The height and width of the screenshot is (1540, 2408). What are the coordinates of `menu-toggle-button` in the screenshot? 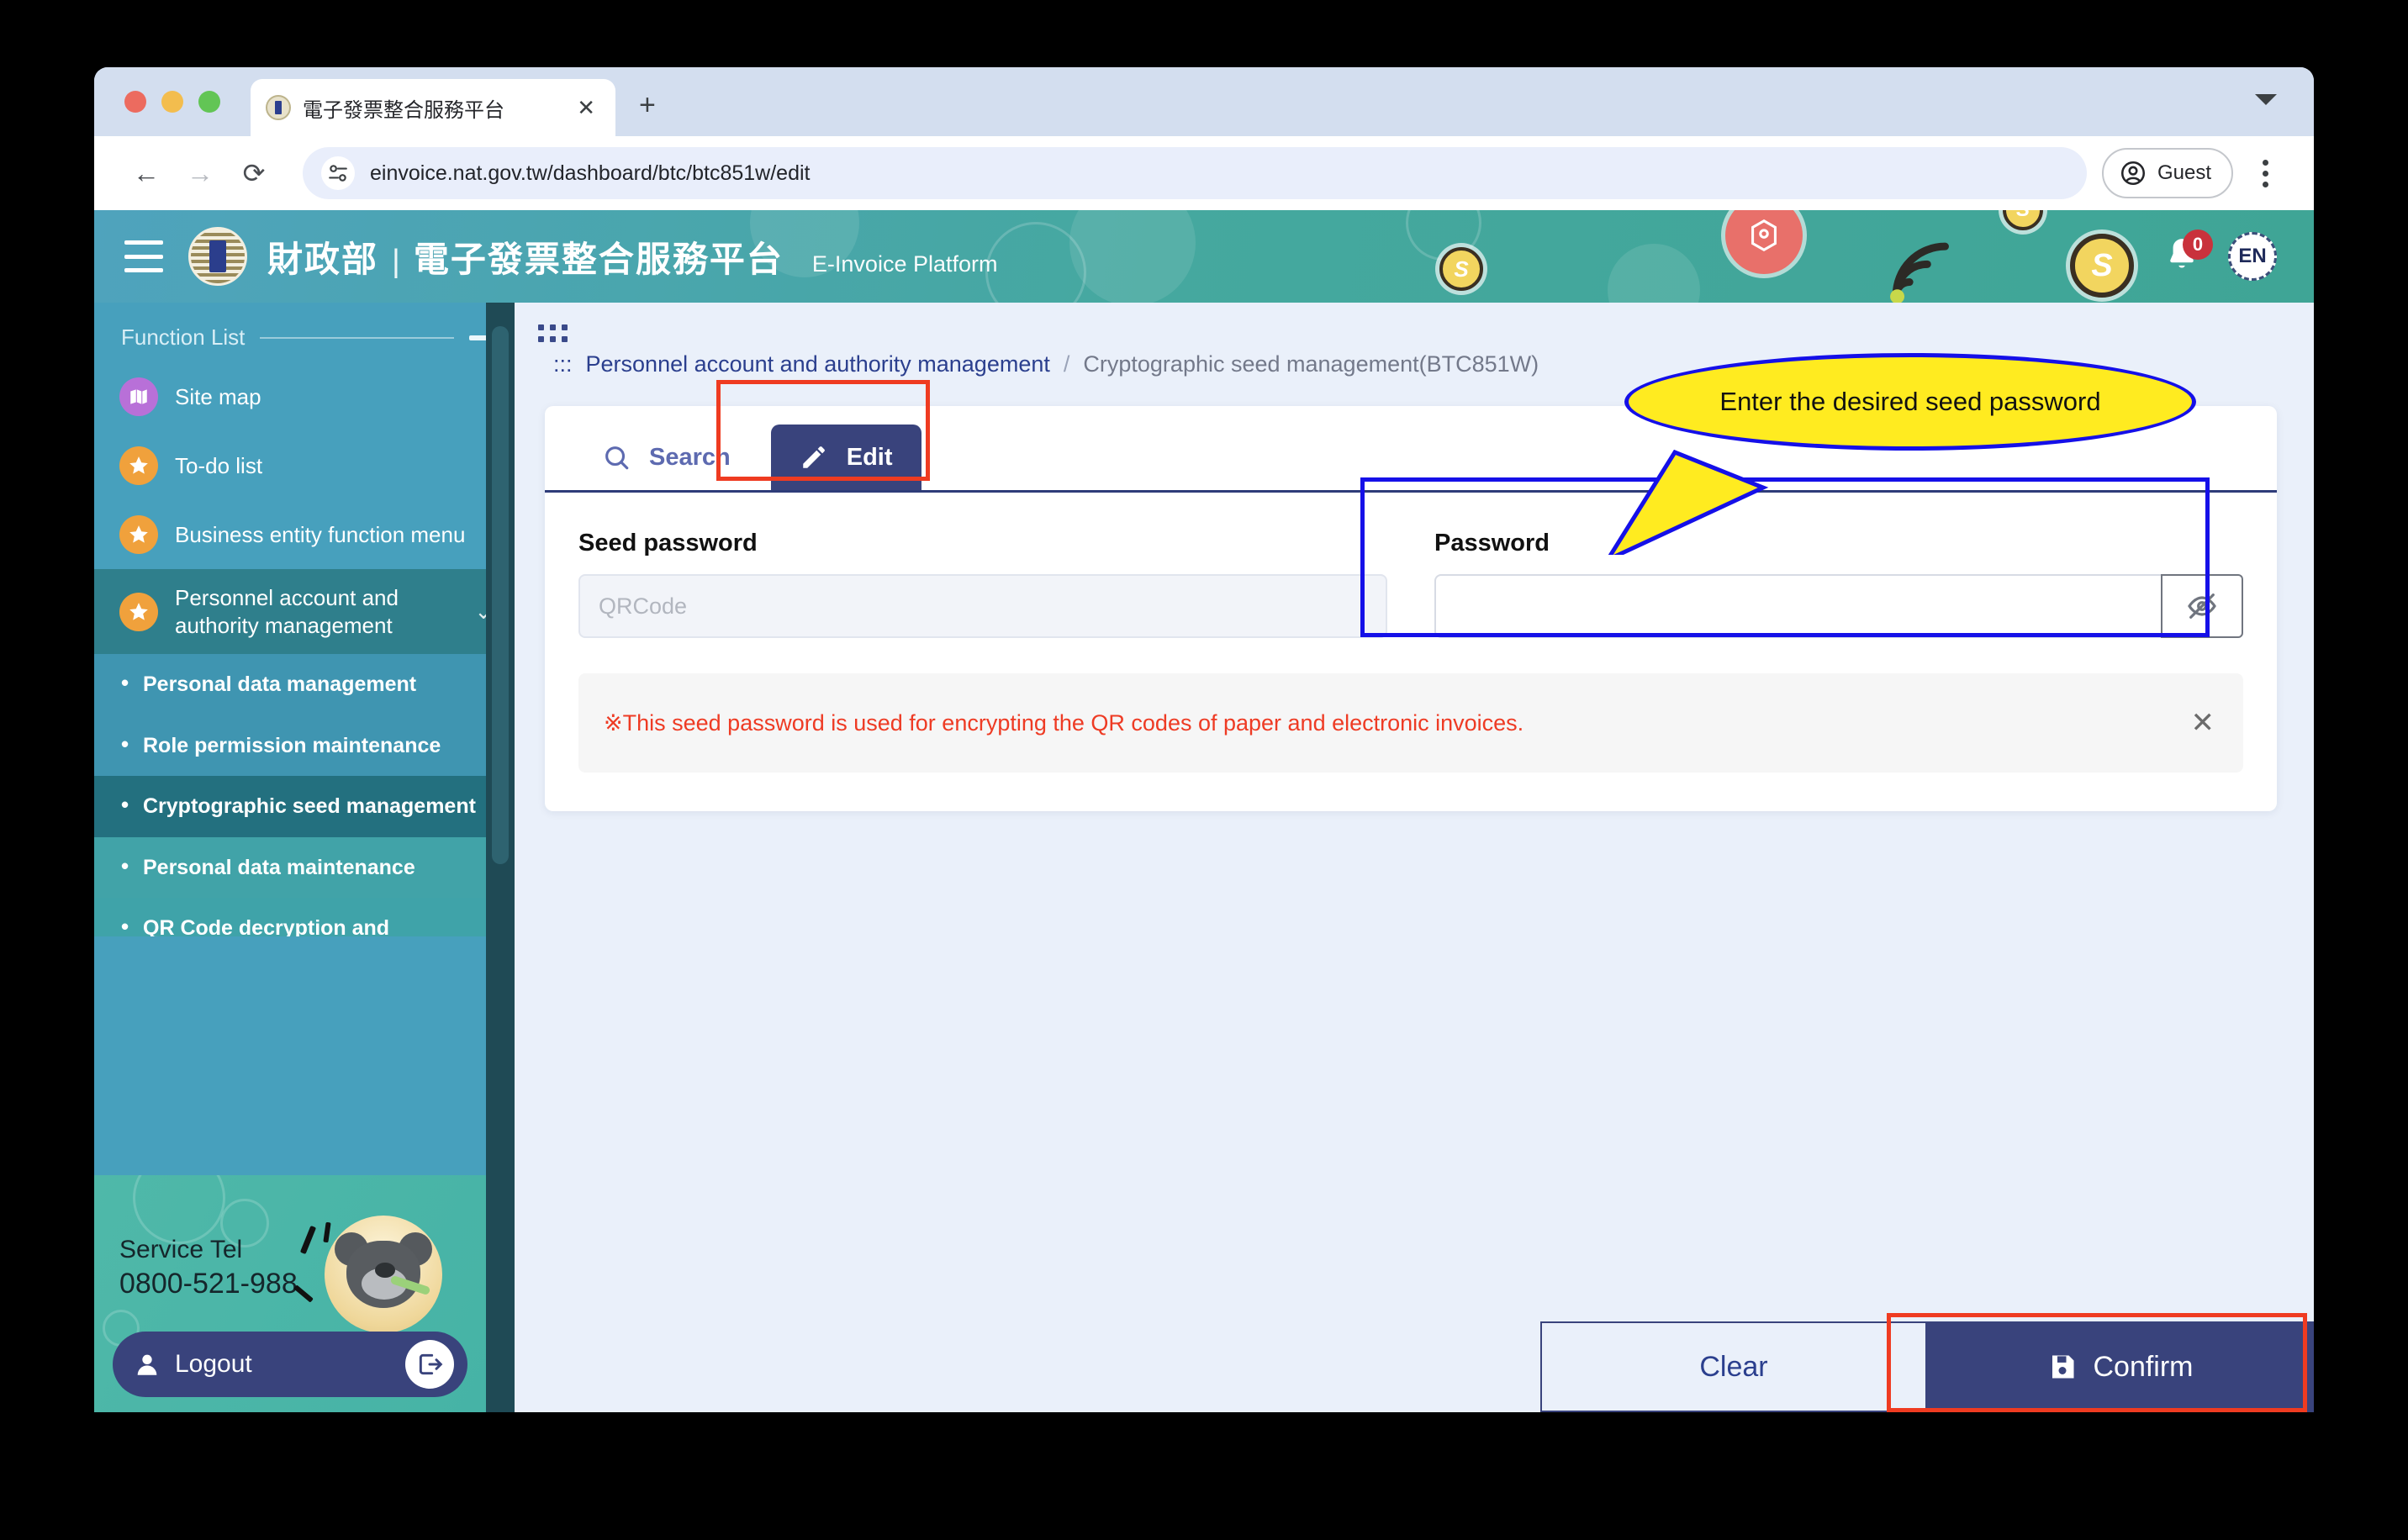 It's located at (143, 256).